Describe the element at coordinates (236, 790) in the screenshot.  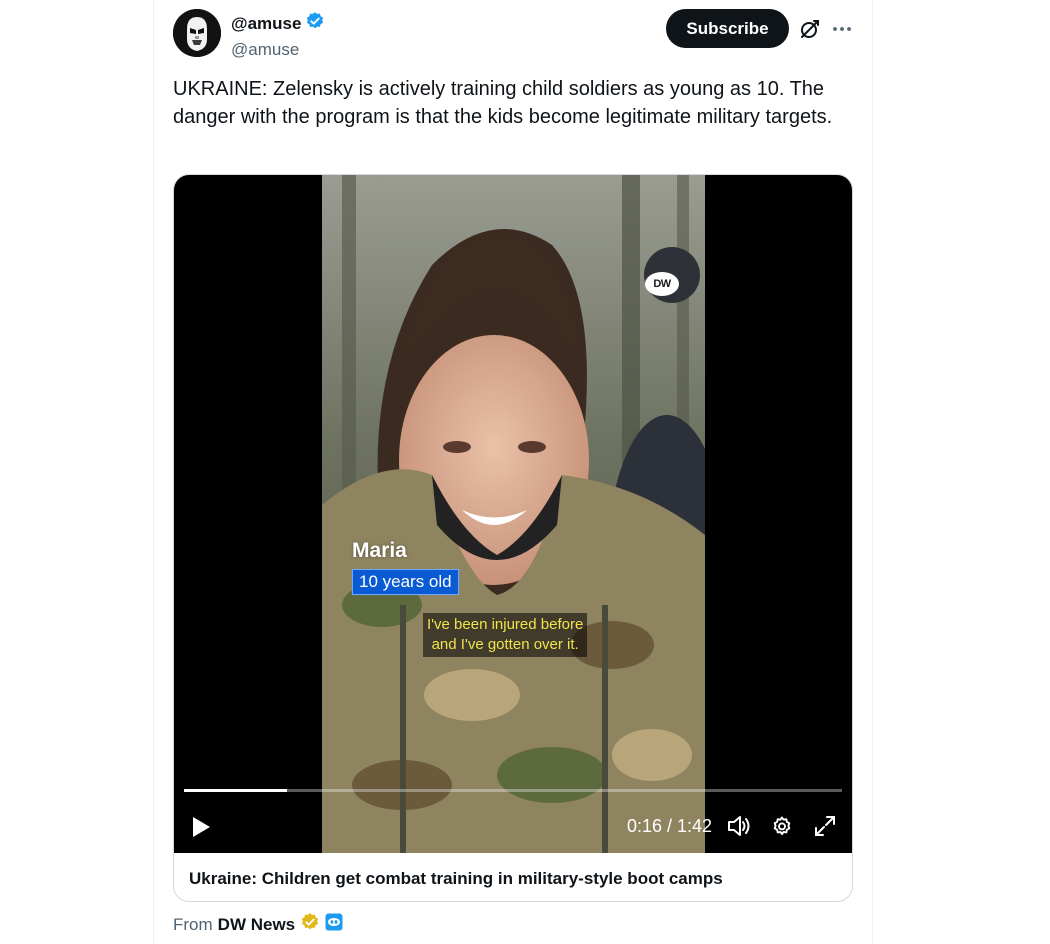
I see `video-progress-fill` at that location.